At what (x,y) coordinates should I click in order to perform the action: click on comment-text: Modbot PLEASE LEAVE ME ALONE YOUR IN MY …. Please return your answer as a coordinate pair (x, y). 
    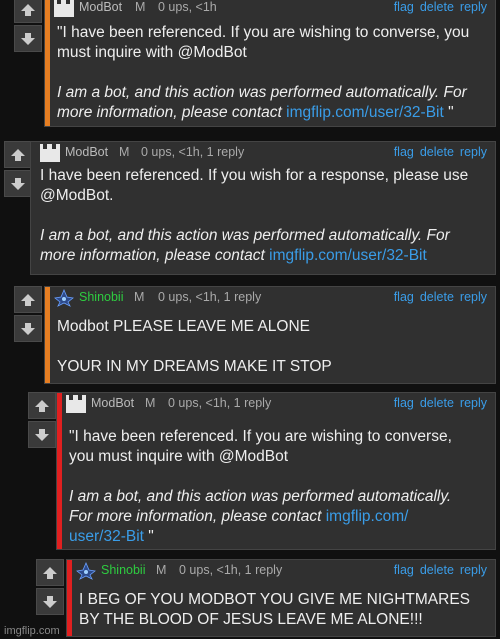
    Looking at the image, I should click on (272, 347).